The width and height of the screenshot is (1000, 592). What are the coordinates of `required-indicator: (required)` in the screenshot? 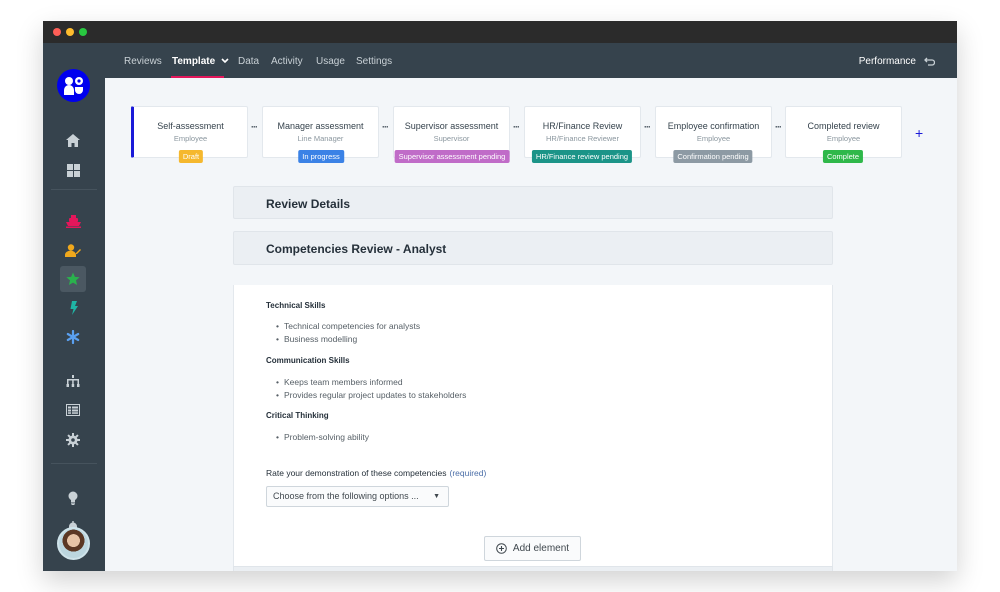 It's located at (468, 473).